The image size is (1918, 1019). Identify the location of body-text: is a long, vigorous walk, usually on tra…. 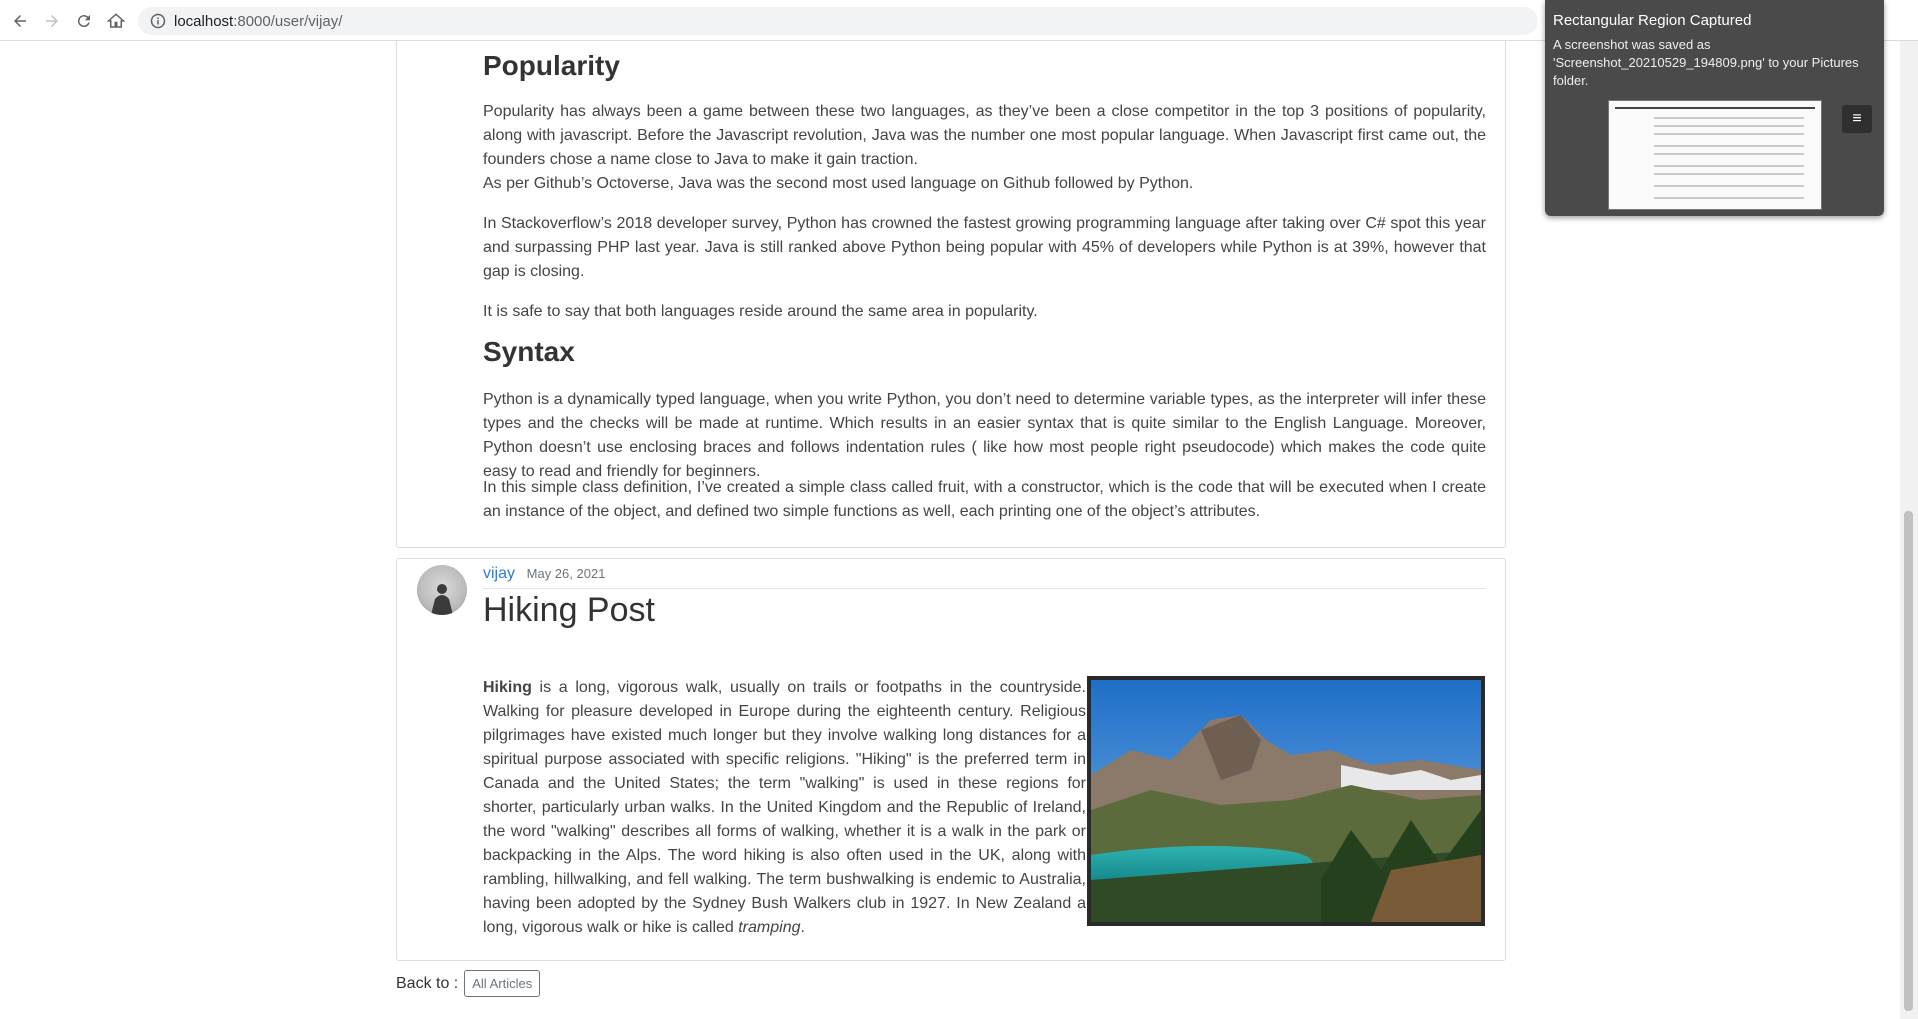
(784, 807).